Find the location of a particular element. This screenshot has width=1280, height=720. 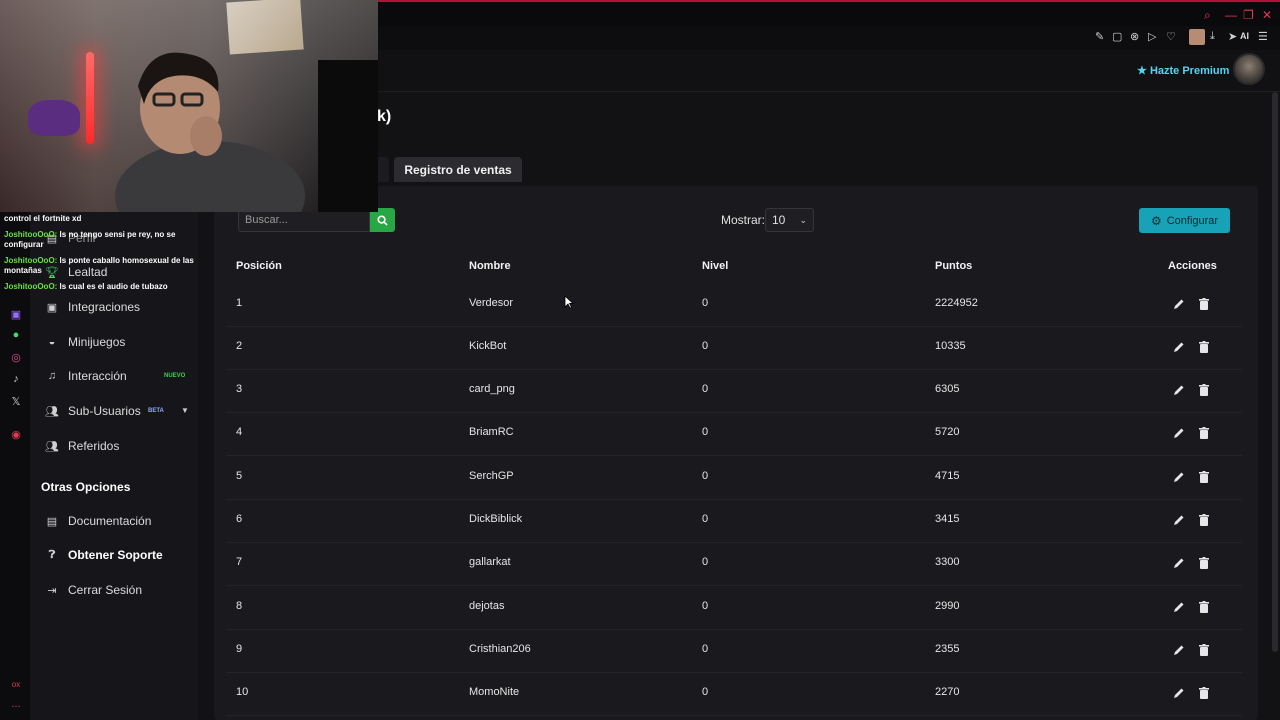

sidebar-item-cerrar-sesion: ⇥ Cerrar Sesión is located at coordinates (93, 590).